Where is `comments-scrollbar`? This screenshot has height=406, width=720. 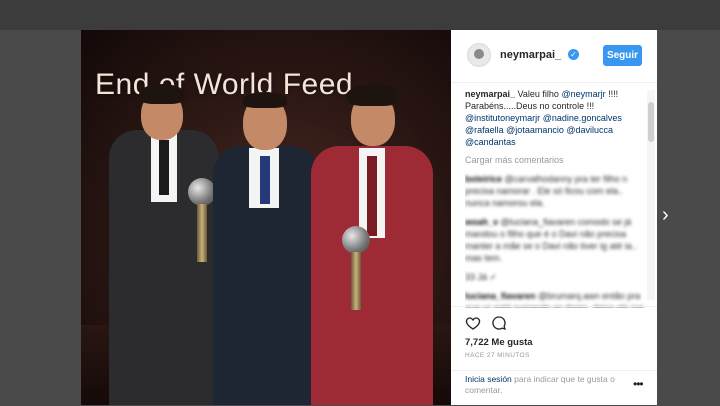 comments-scrollbar is located at coordinates (651, 195).